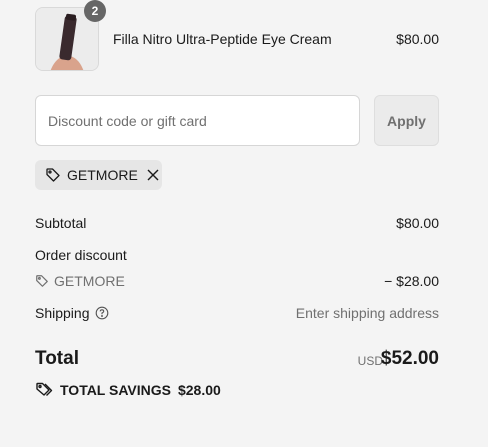 The width and height of the screenshot is (488, 447). I want to click on double-tag-icon, so click(44, 390).